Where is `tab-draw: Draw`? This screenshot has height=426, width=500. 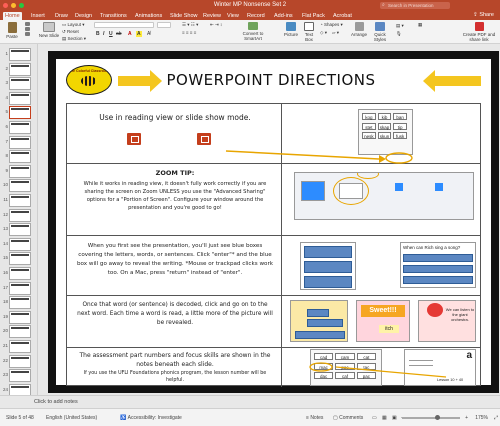
tab-draw: Draw is located at coordinates (61, 16).